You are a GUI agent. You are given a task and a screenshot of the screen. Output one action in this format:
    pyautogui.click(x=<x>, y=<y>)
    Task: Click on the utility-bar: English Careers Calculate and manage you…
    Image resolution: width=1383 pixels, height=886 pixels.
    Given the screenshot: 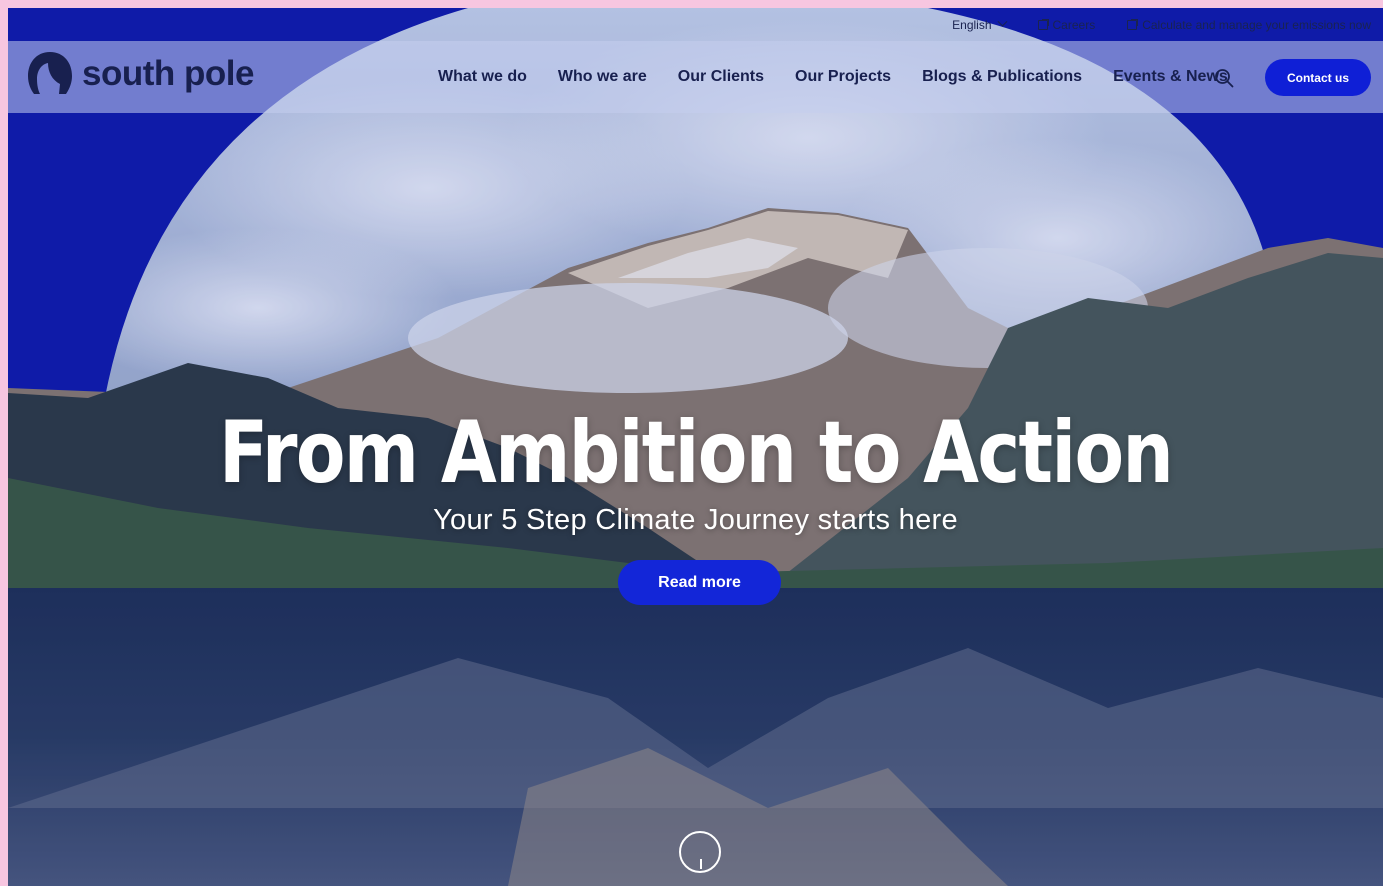 What is the action you would take?
    pyautogui.click(x=695, y=24)
    